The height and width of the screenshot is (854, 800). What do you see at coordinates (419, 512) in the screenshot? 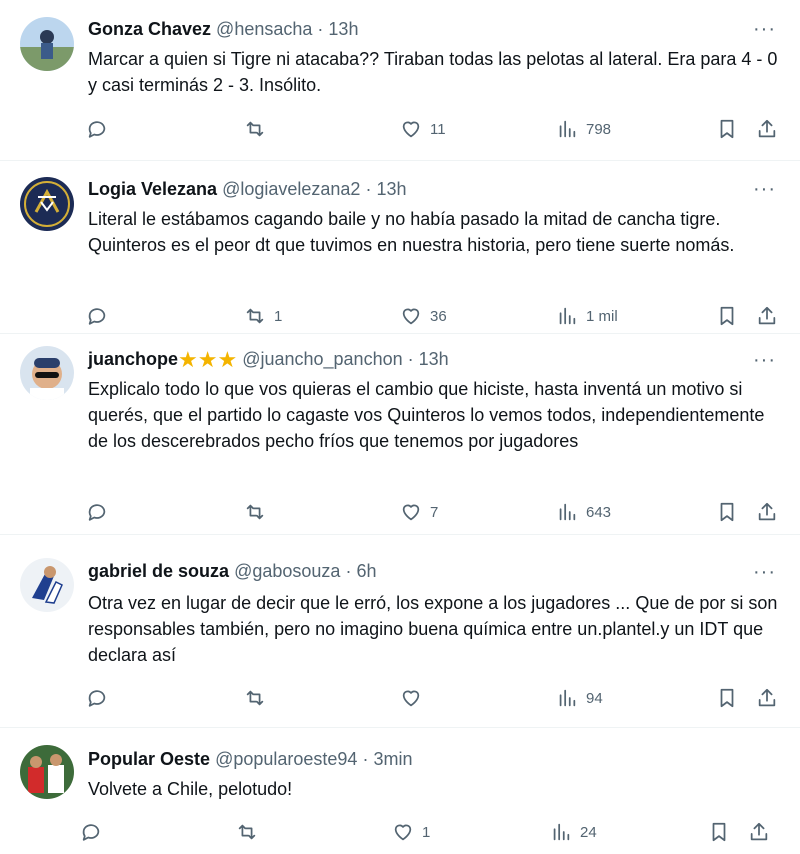
I see `like-button: 7` at bounding box center [419, 512].